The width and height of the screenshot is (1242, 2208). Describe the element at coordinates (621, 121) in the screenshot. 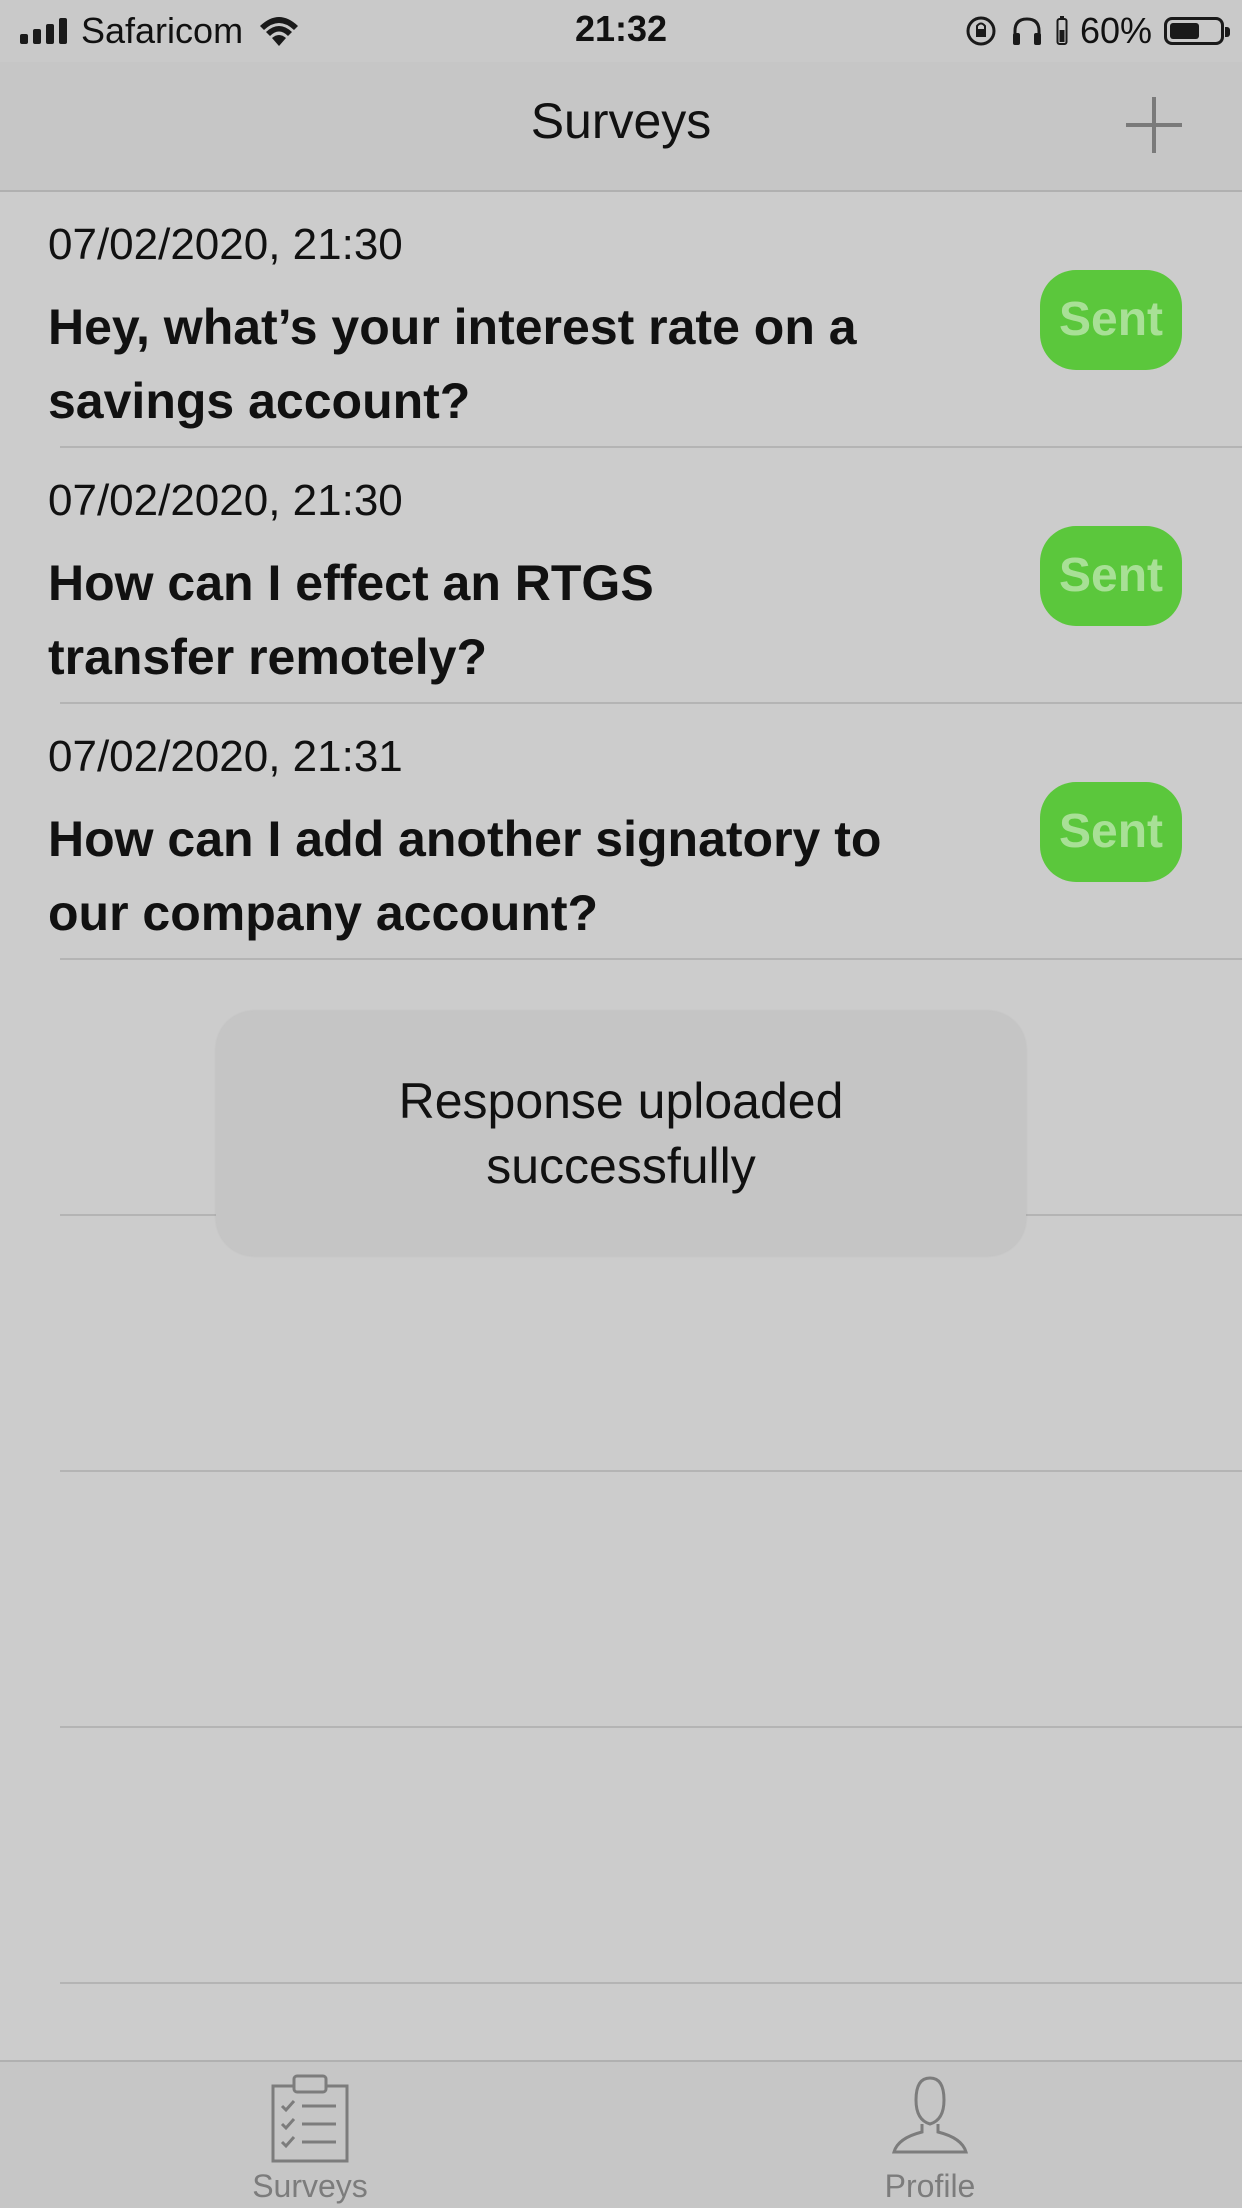

I see `page-title: Surveys` at that location.